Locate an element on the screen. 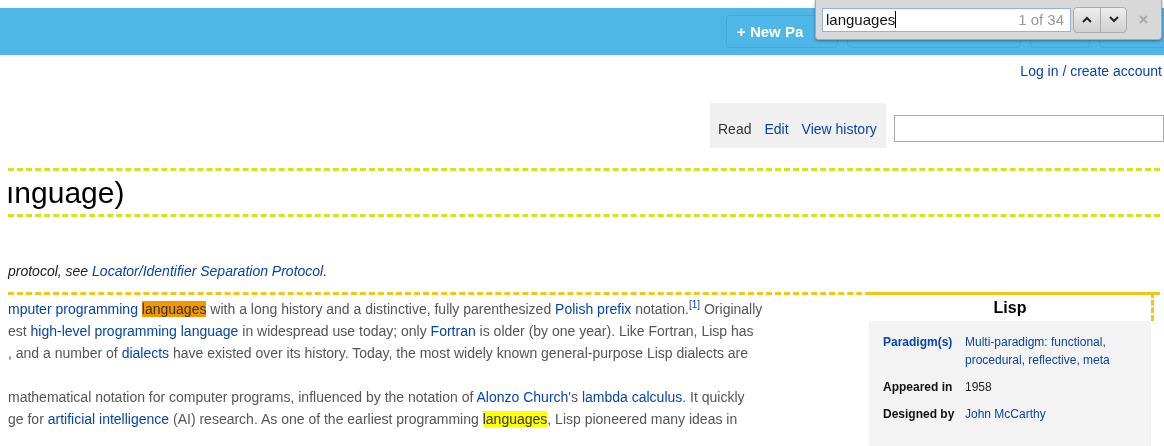 The height and width of the screenshot is (446, 1164). paragraph-line: mputer programming languages with a long history and a distinctive, fully parenthesized Polish prefix notation.$^{[1]}$ Originally is located at coordinates (385, 309).